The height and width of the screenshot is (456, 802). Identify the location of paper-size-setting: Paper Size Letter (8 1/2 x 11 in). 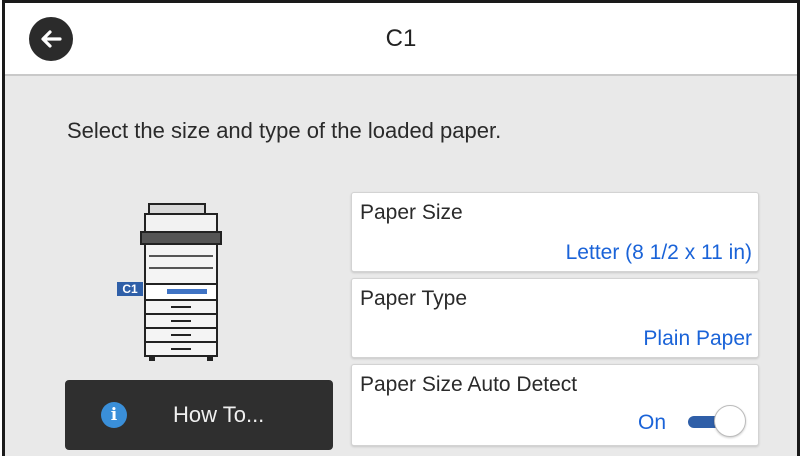
(555, 232).